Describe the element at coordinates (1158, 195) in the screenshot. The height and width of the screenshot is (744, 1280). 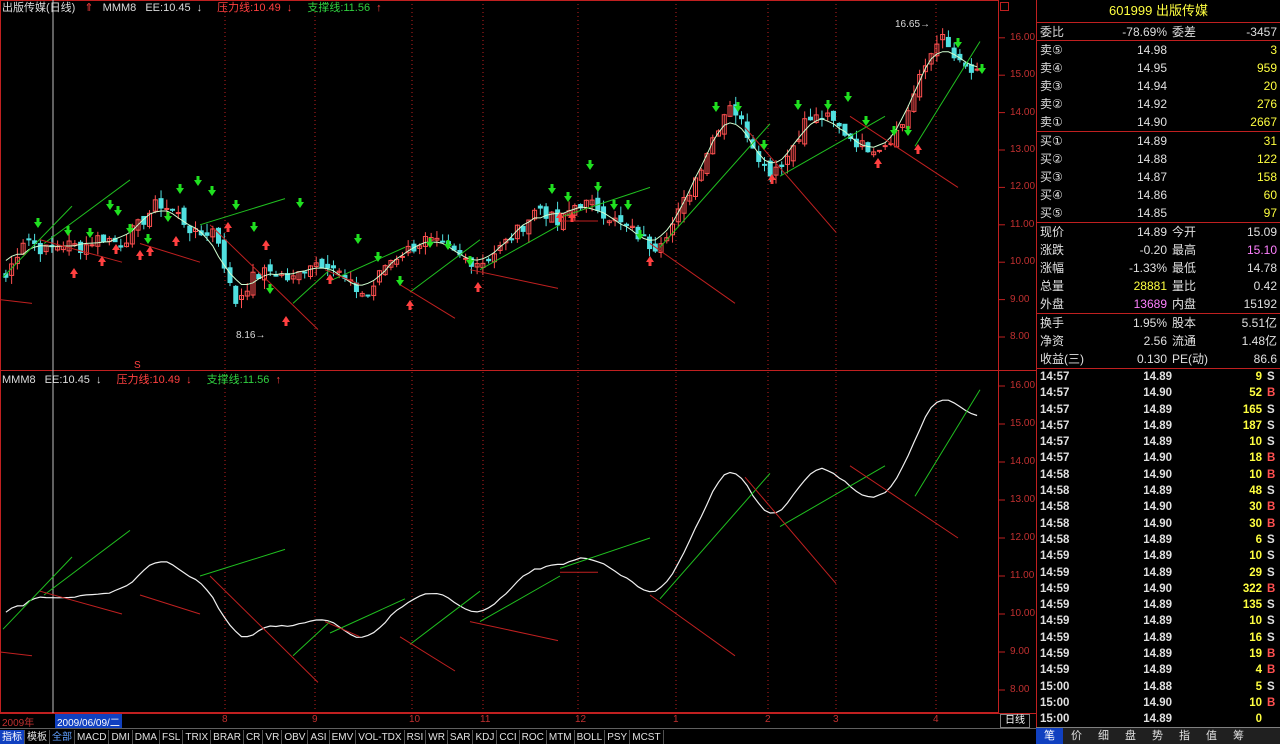
I see `bid-row: 买④ 14.86 60` at that location.